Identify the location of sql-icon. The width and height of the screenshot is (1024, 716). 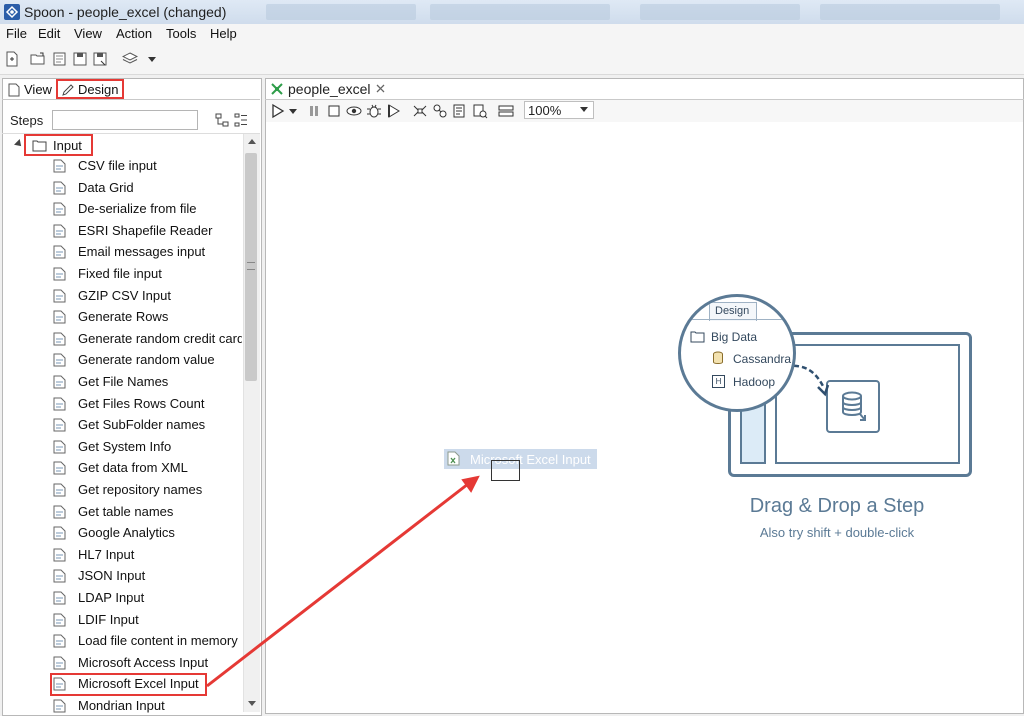
(460, 111).